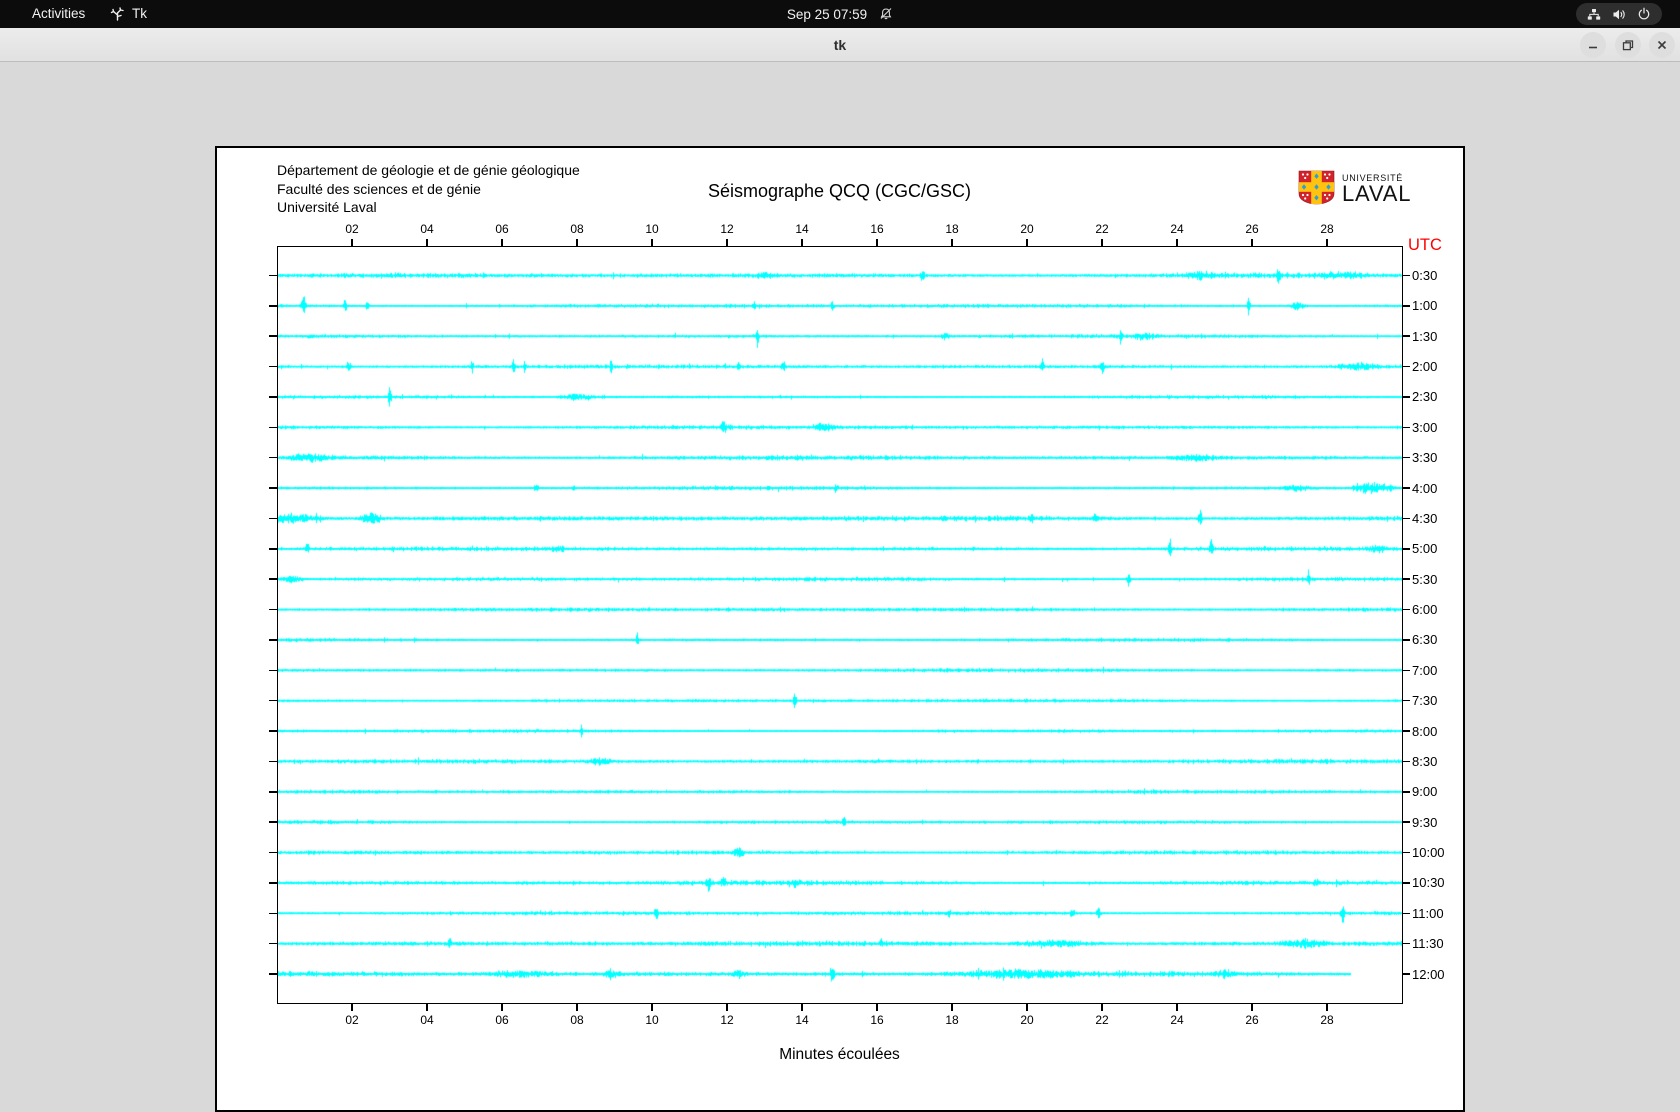 Image resolution: width=1680 pixels, height=1112 pixels. I want to click on x-tick-label-top: 06, so click(502, 229).